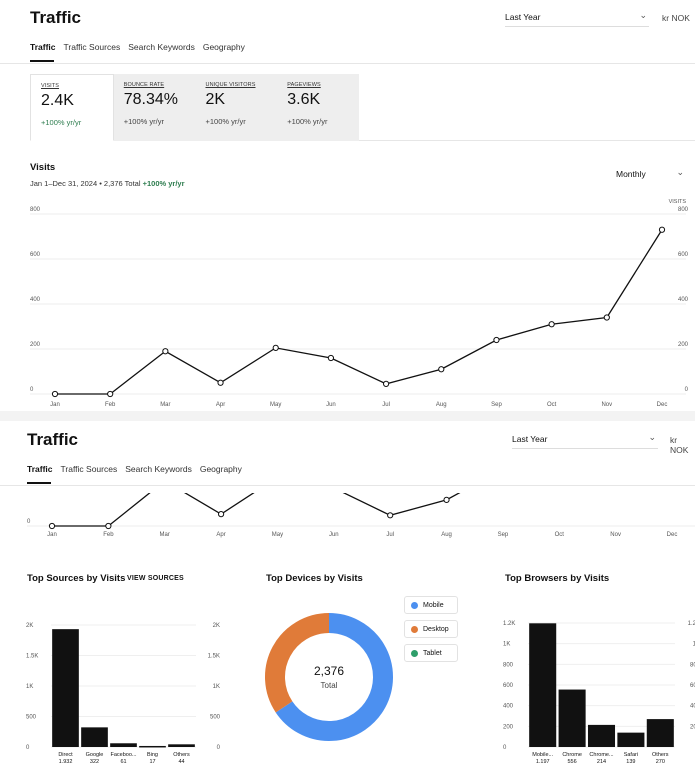  I want to click on x-tick-label: Feb, so click(108, 535).